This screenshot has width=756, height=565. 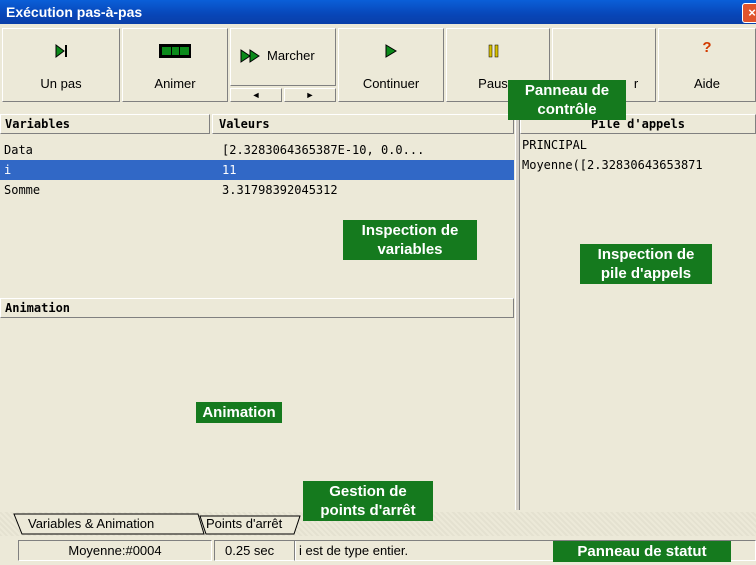 What do you see at coordinates (391, 65) in the screenshot?
I see `continue-button: Continuer` at bounding box center [391, 65].